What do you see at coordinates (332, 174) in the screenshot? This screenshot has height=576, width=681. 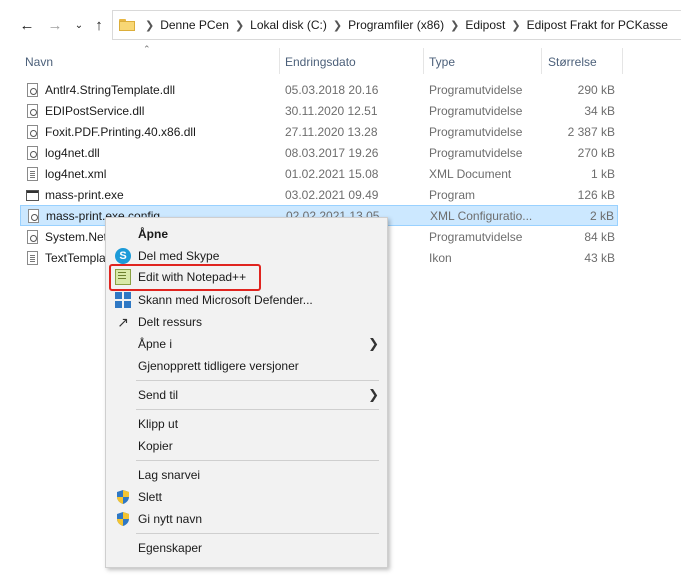 I see `file-date: 01.02.2021 15.08` at bounding box center [332, 174].